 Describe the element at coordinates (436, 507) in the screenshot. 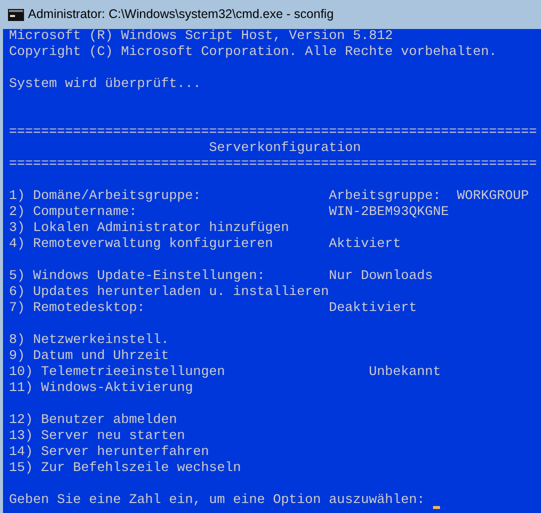

I see `cursor-icon` at that location.